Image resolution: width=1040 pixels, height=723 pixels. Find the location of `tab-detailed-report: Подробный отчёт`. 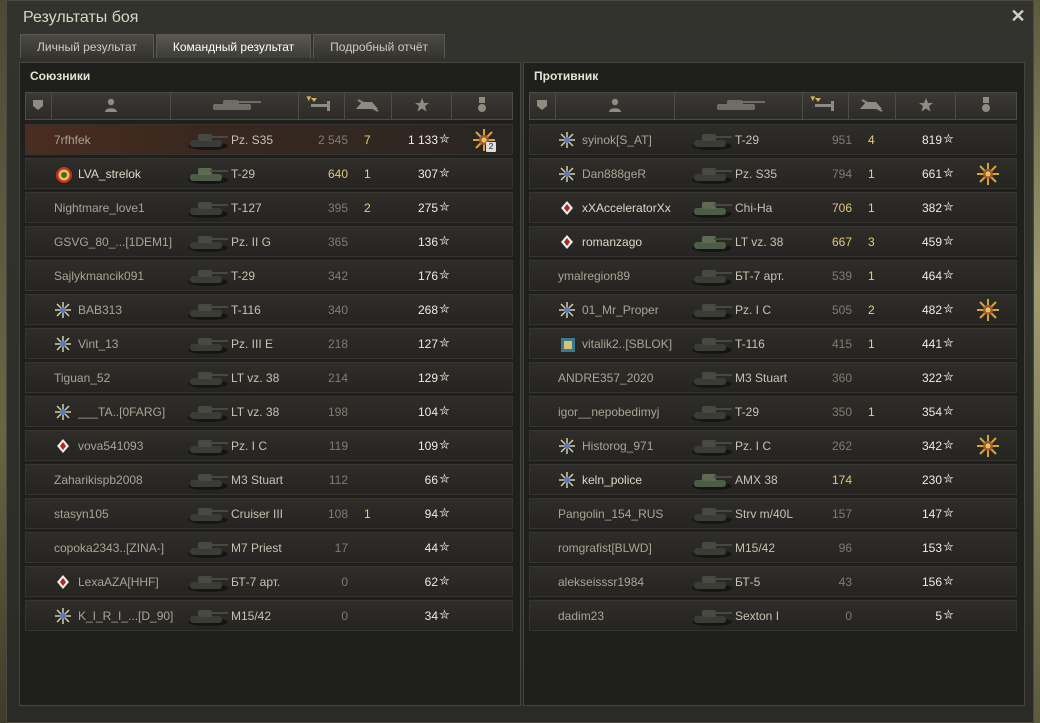

tab-detailed-report: Подробный отчёт is located at coordinates (379, 46).